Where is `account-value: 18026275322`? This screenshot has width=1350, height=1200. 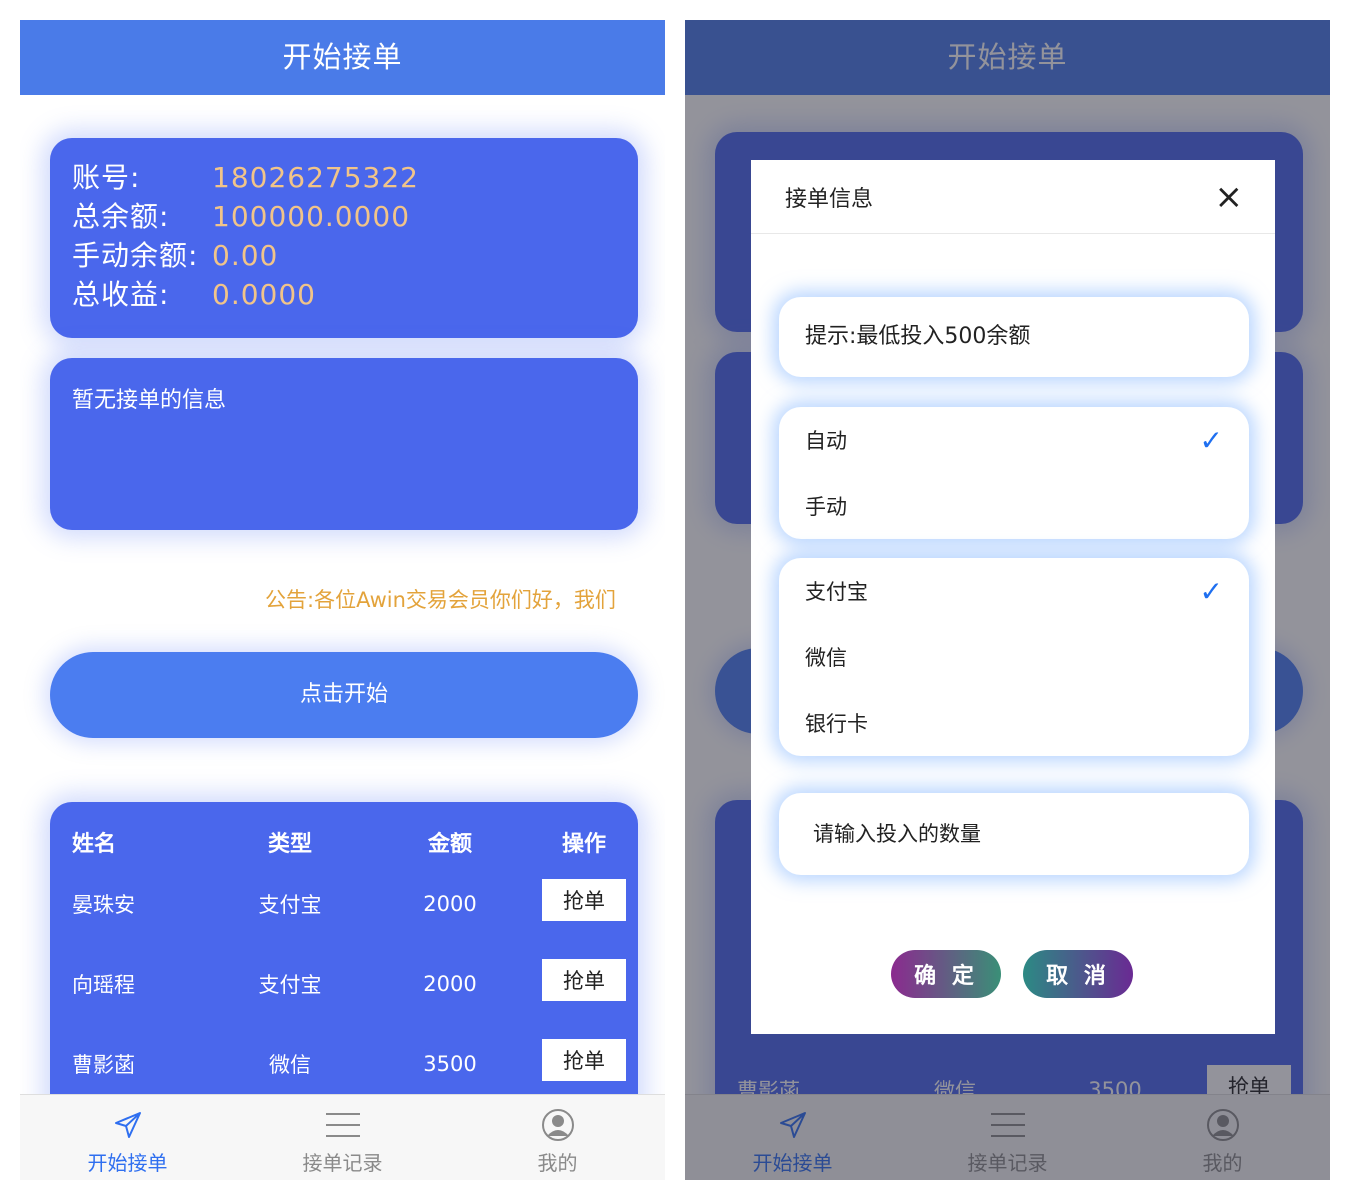
account-value: 18026275322 is located at coordinates (315, 177).